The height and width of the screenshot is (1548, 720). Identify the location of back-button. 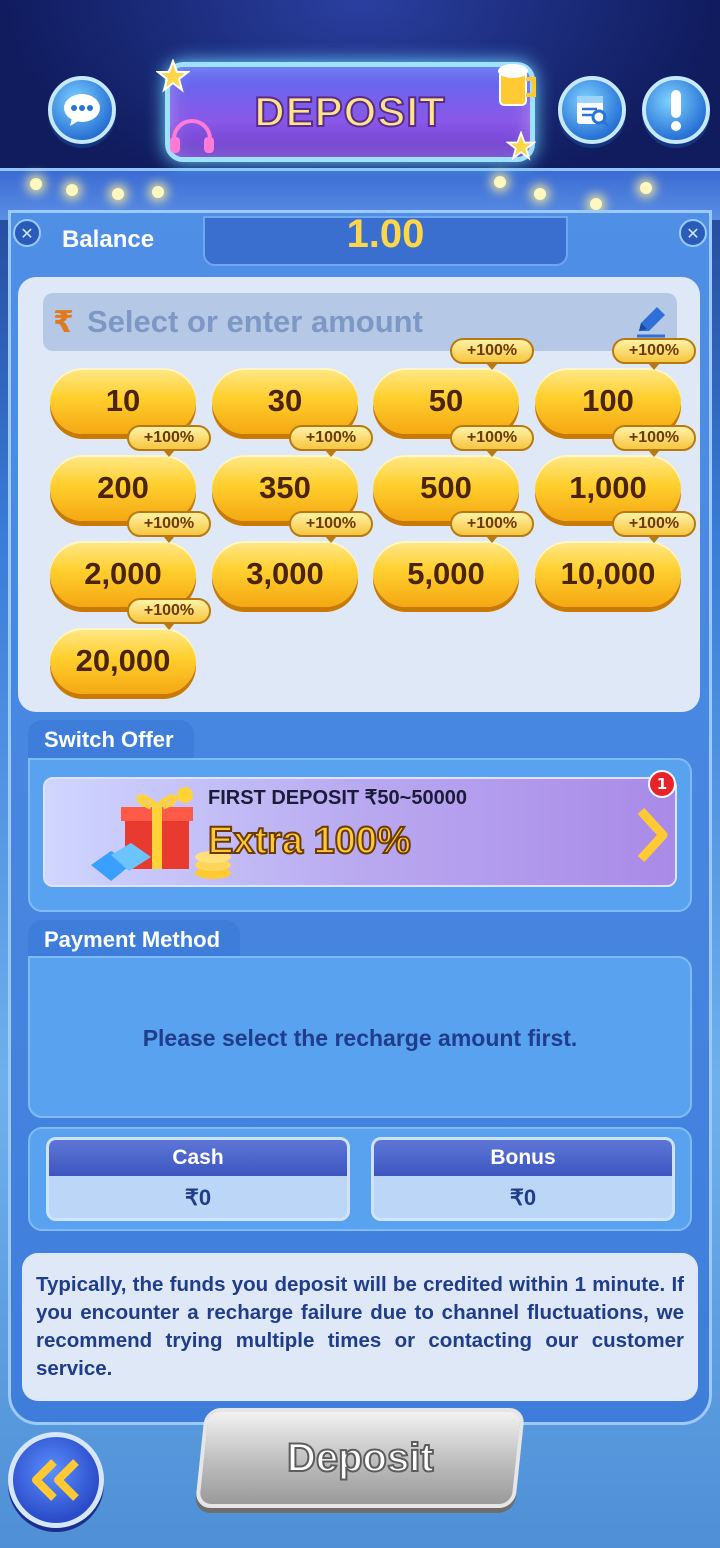
(56, 1480).